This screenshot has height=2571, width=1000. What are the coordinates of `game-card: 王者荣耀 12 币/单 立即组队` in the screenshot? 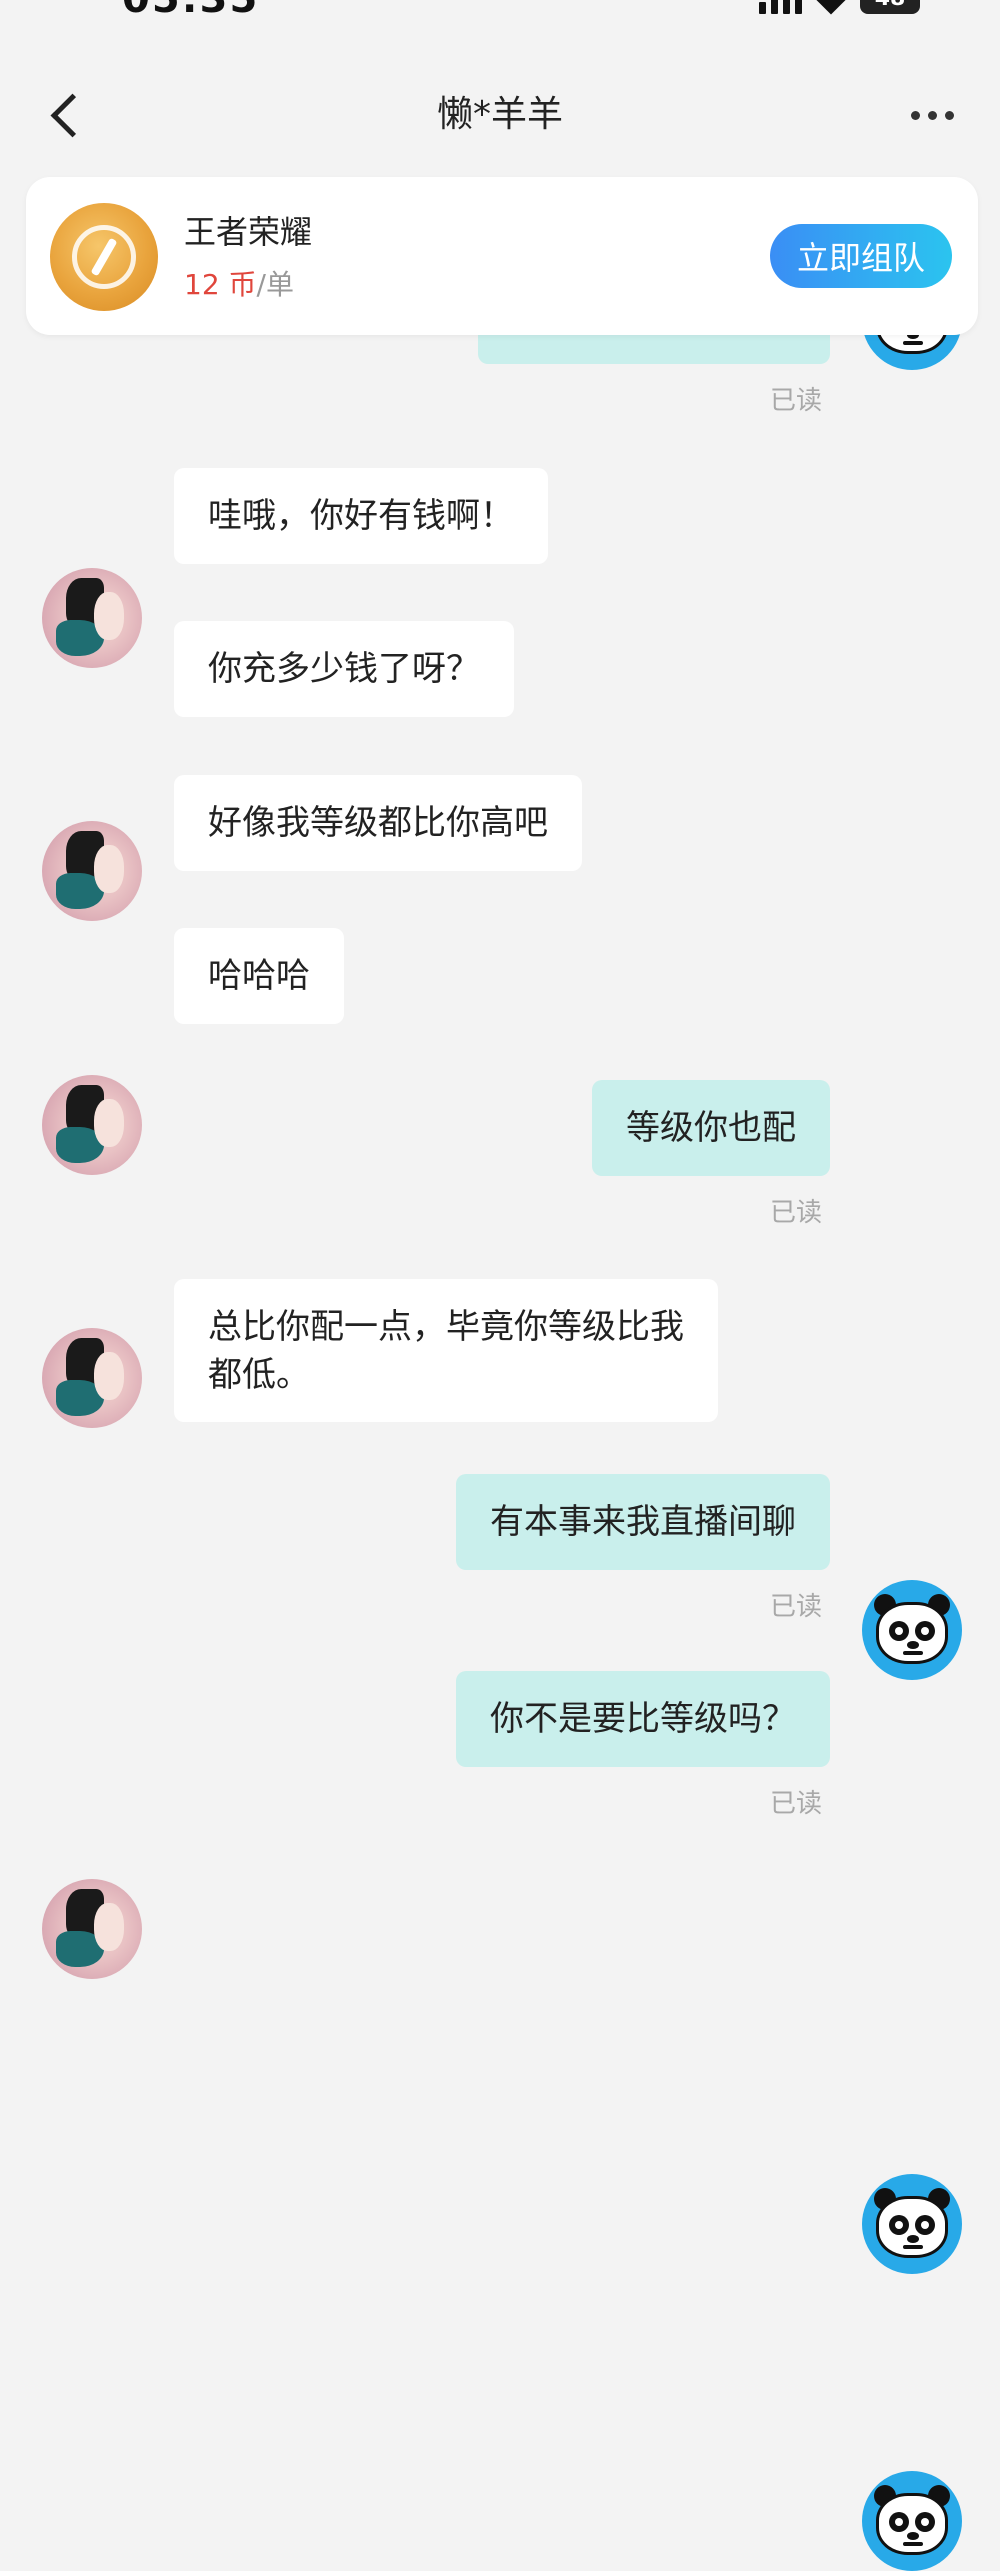 It's located at (502, 256).